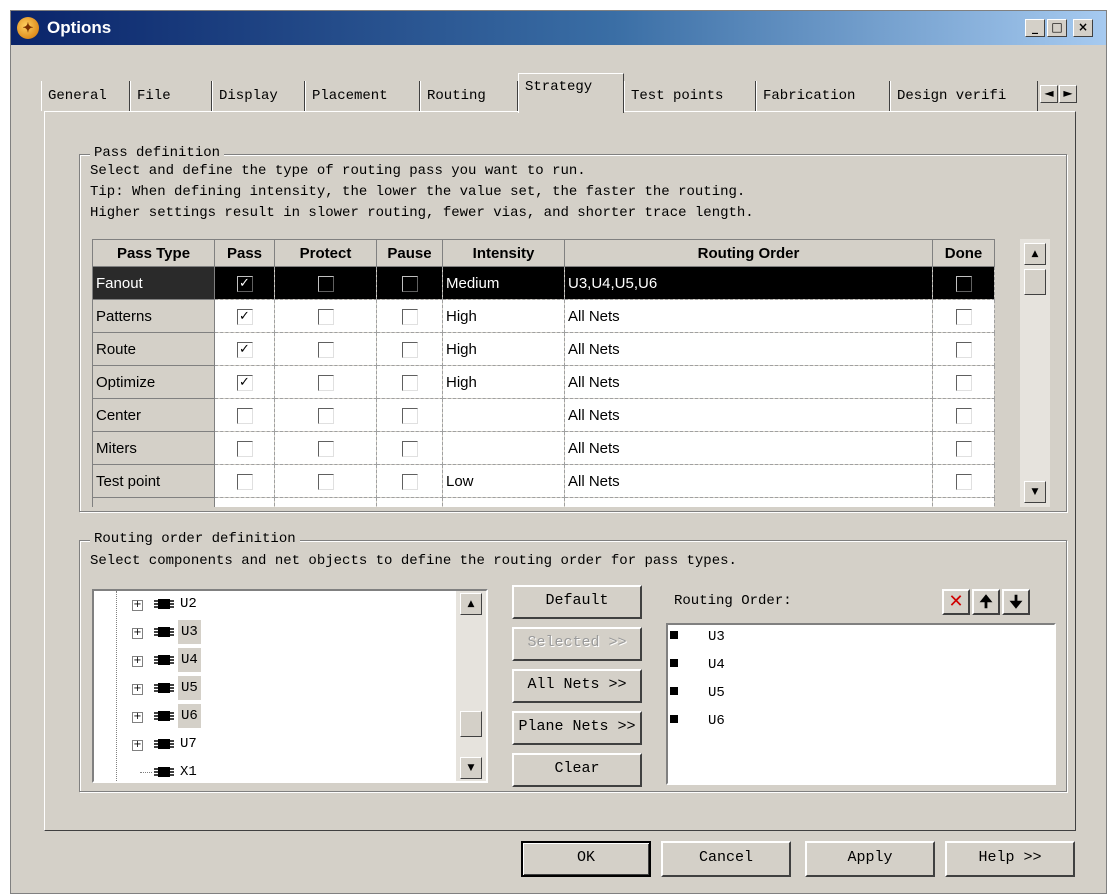 Image resolution: width=1109 pixels, height=896 pixels. I want to click on tab-file: File, so click(171, 96).